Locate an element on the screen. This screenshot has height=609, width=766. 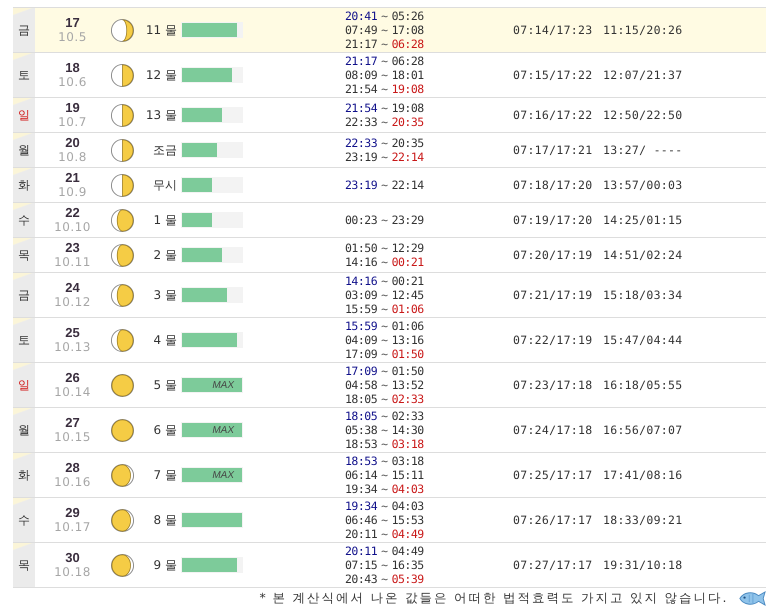
tide-time: 06:14 is located at coordinates (361, 475).